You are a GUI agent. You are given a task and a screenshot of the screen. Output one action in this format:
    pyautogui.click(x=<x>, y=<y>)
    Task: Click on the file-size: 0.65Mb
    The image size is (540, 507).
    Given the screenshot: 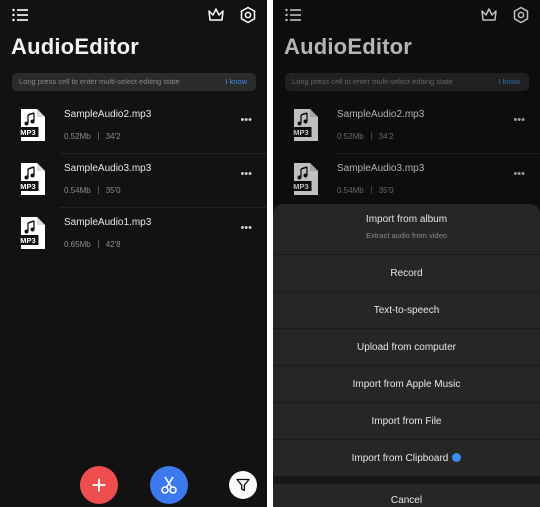 What is the action you would take?
    pyautogui.click(x=77, y=244)
    